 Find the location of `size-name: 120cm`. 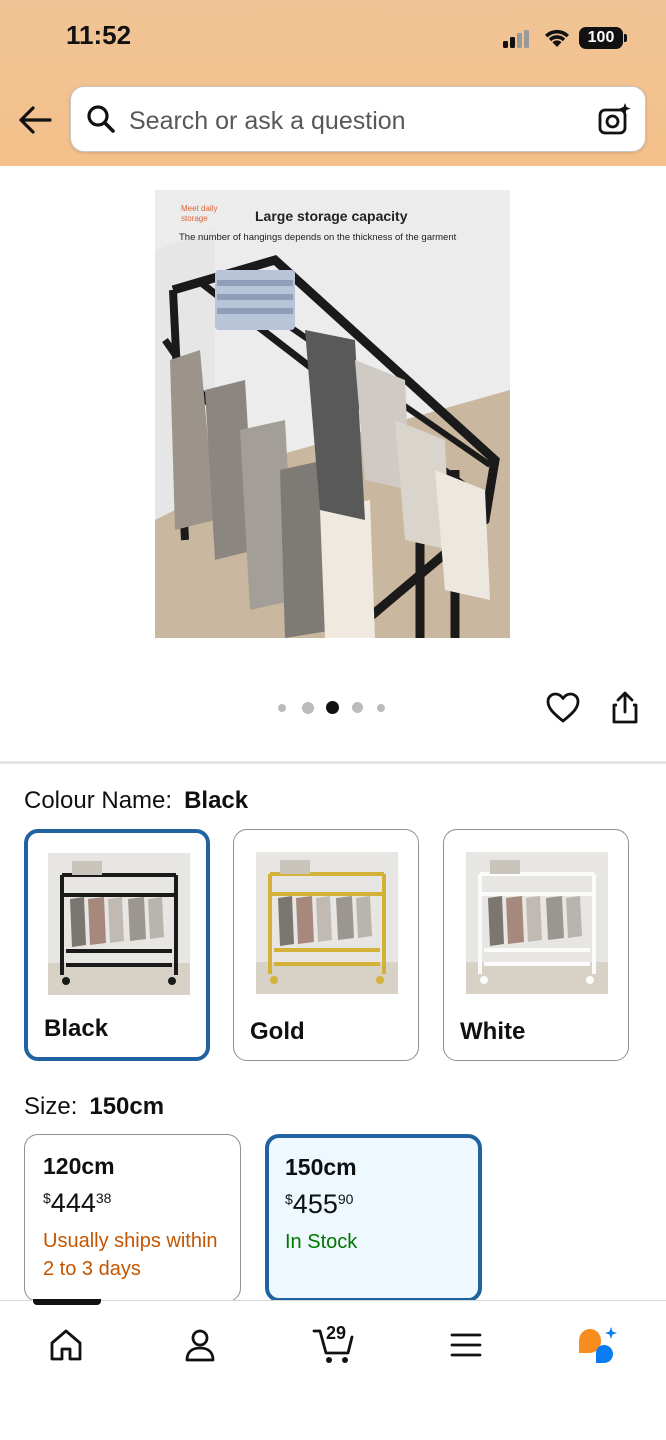

size-name: 120cm is located at coordinates (79, 1166).